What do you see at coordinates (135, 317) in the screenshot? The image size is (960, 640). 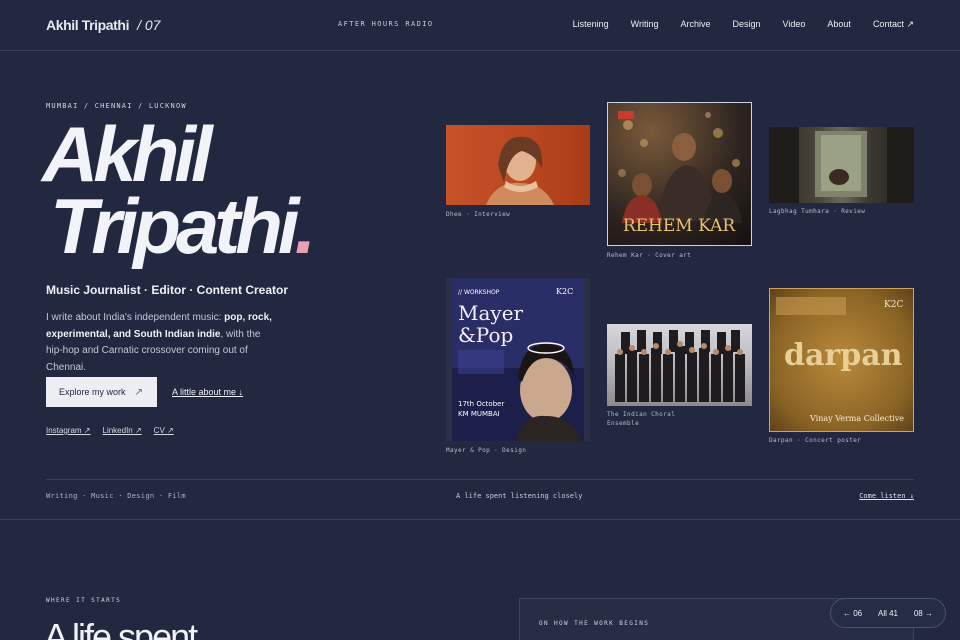 I see `intro-text-a: I write about India's independent music:` at bounding box center [135, 317].